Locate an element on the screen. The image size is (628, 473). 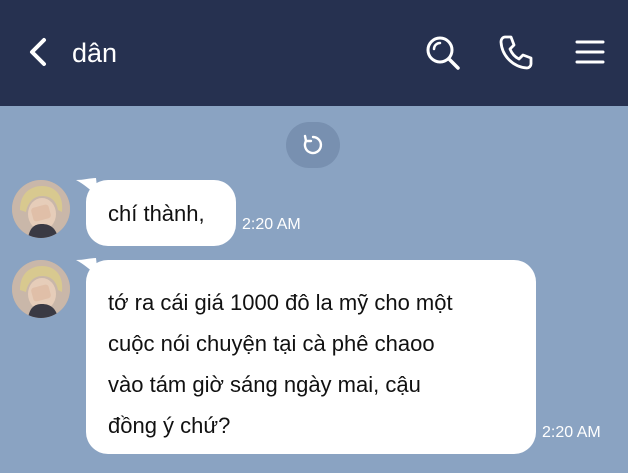
load-more-button is located at coordinates (313, 145).